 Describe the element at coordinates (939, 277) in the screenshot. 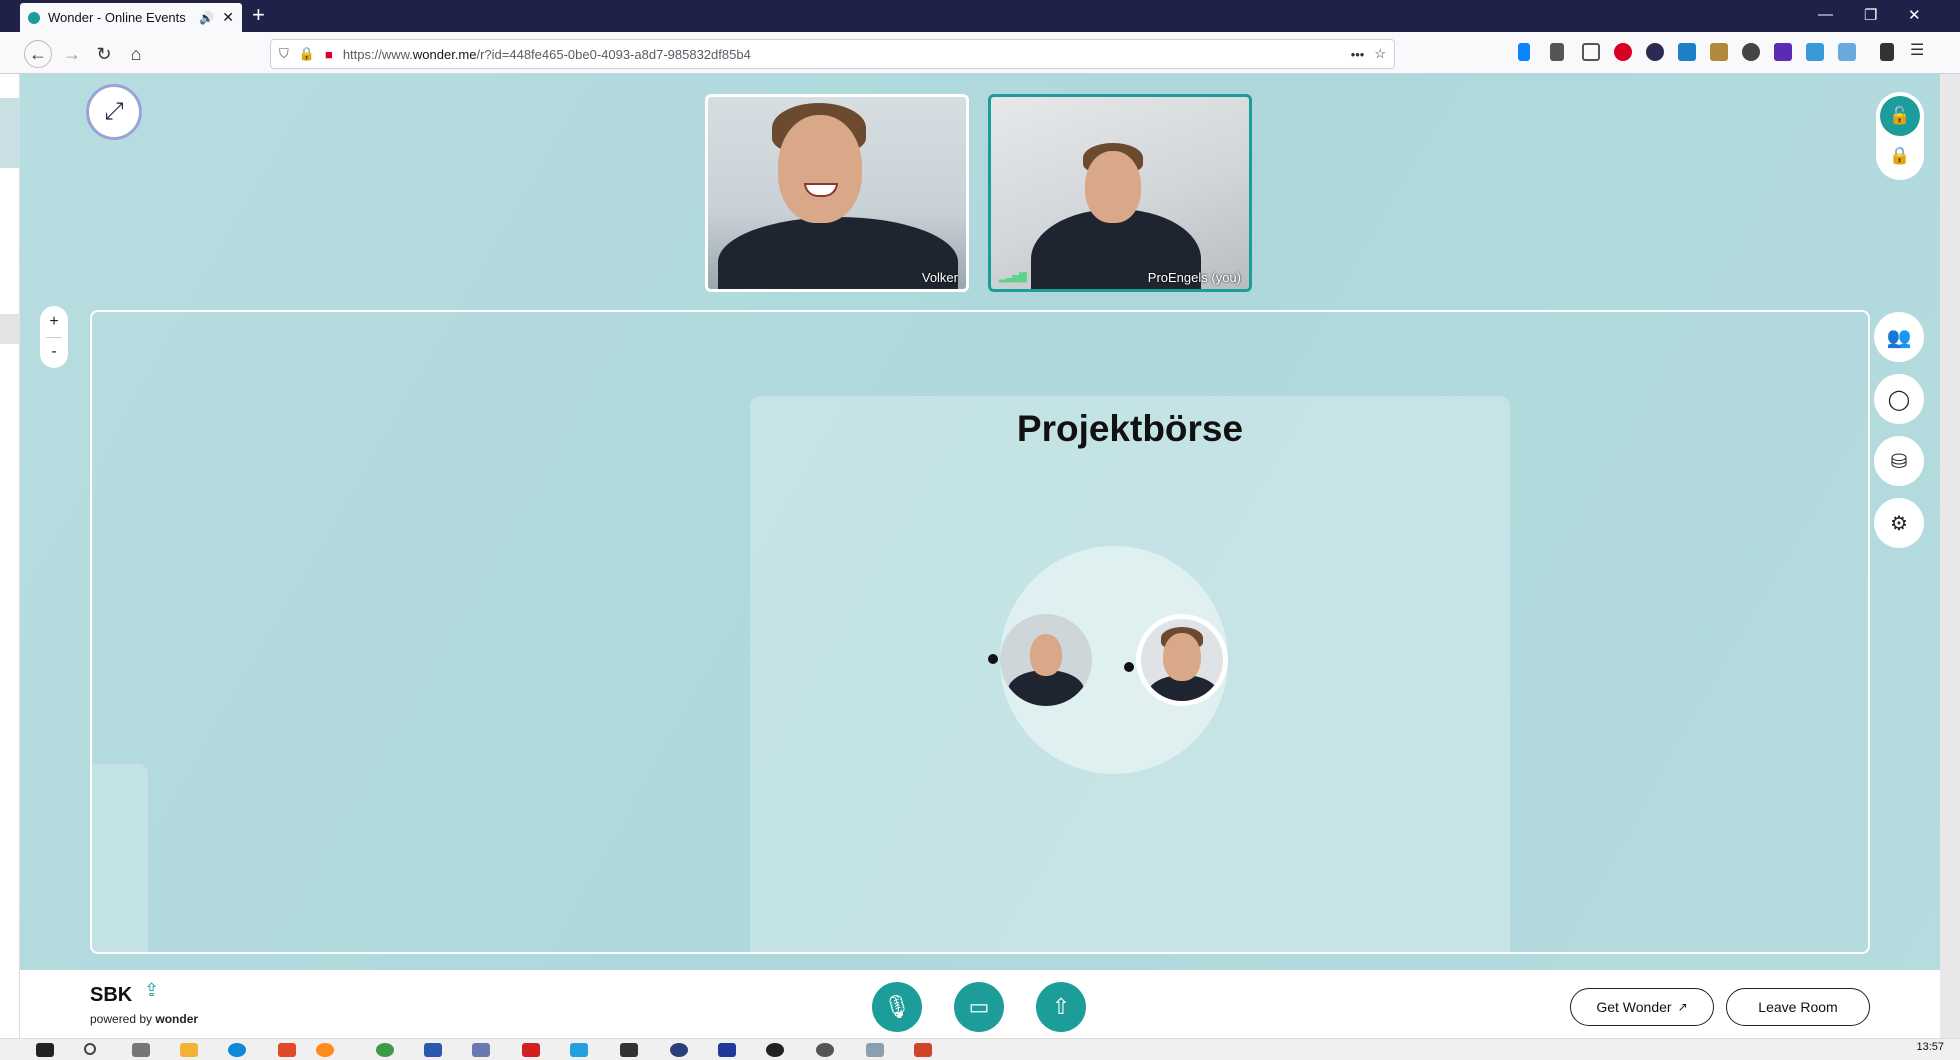

I see `participant-name: Volker` at that location.